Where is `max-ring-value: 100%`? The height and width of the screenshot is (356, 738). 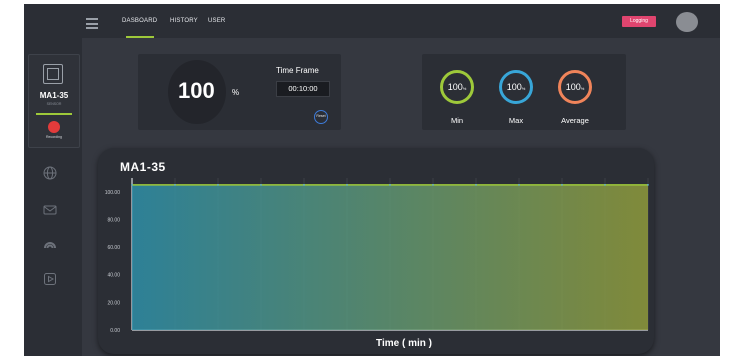 max-ring-value: 100% is located at coordinates (516, 87).